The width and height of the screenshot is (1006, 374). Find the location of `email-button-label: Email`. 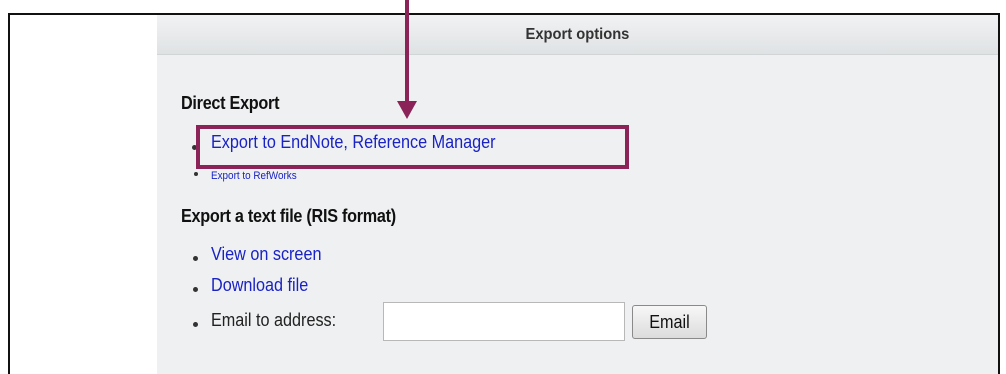

email-button-label: Email is located at coordinates (669, 321).